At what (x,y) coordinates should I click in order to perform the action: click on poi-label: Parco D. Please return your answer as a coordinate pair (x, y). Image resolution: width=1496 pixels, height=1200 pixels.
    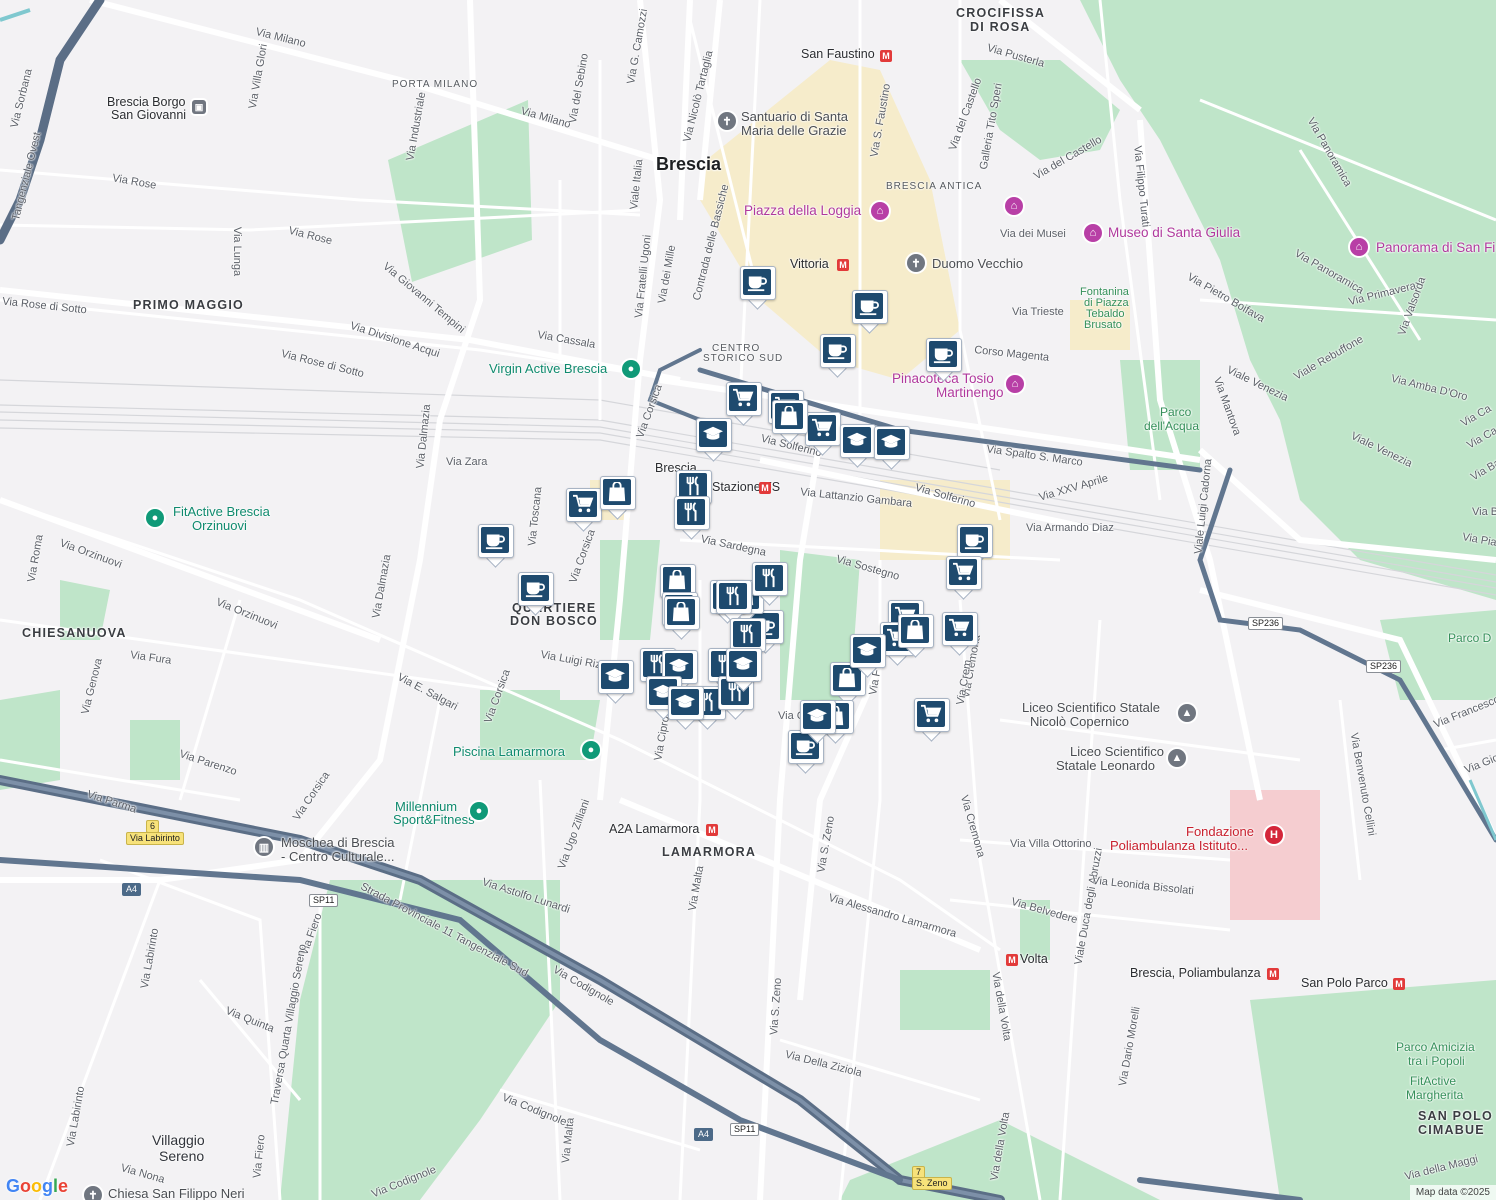
    Looking at the image, I should click on (1469, 638).